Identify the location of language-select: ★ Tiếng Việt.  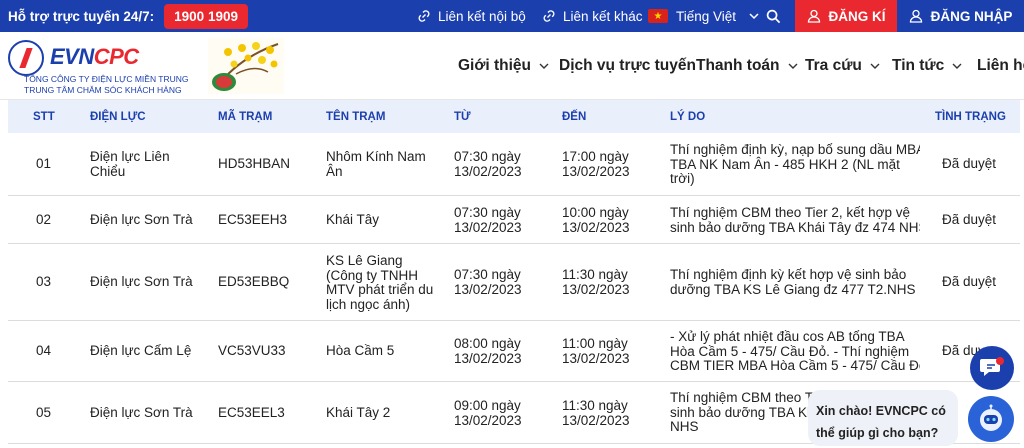
(704, 16).